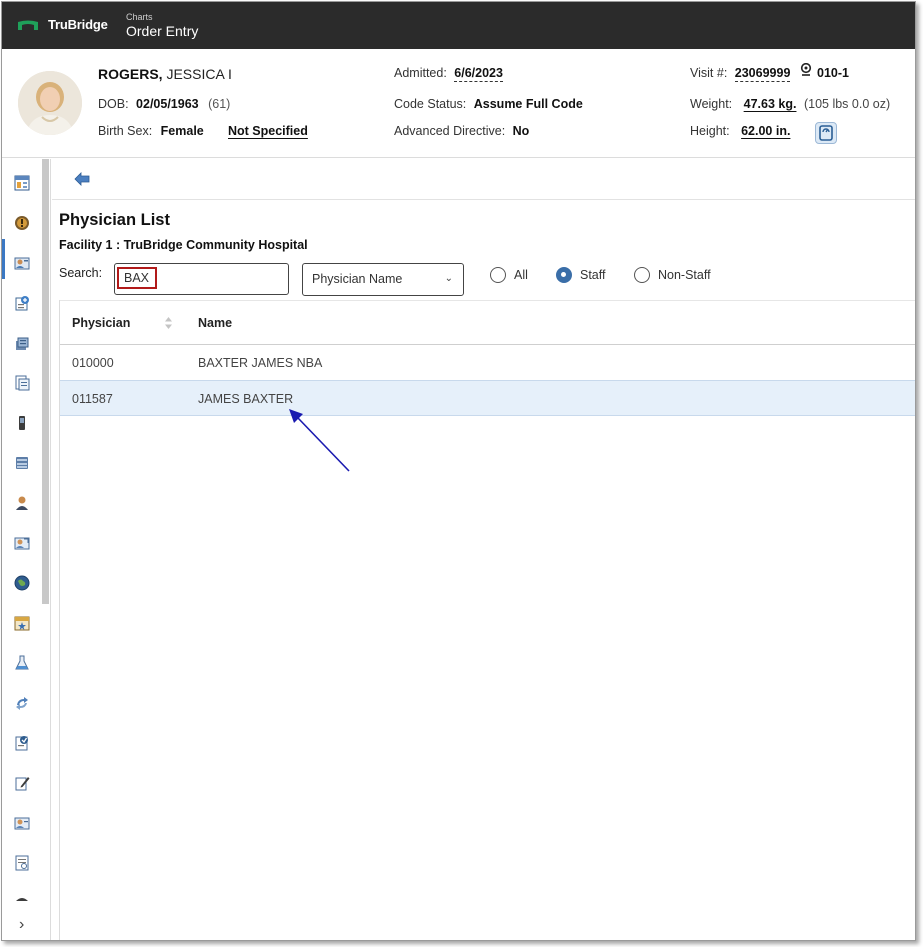 The image size is (923, 947). What do you see at coordinates (22, 703) in the screenshot?
I see `refresh-icon` at bounding box center [22, 703].